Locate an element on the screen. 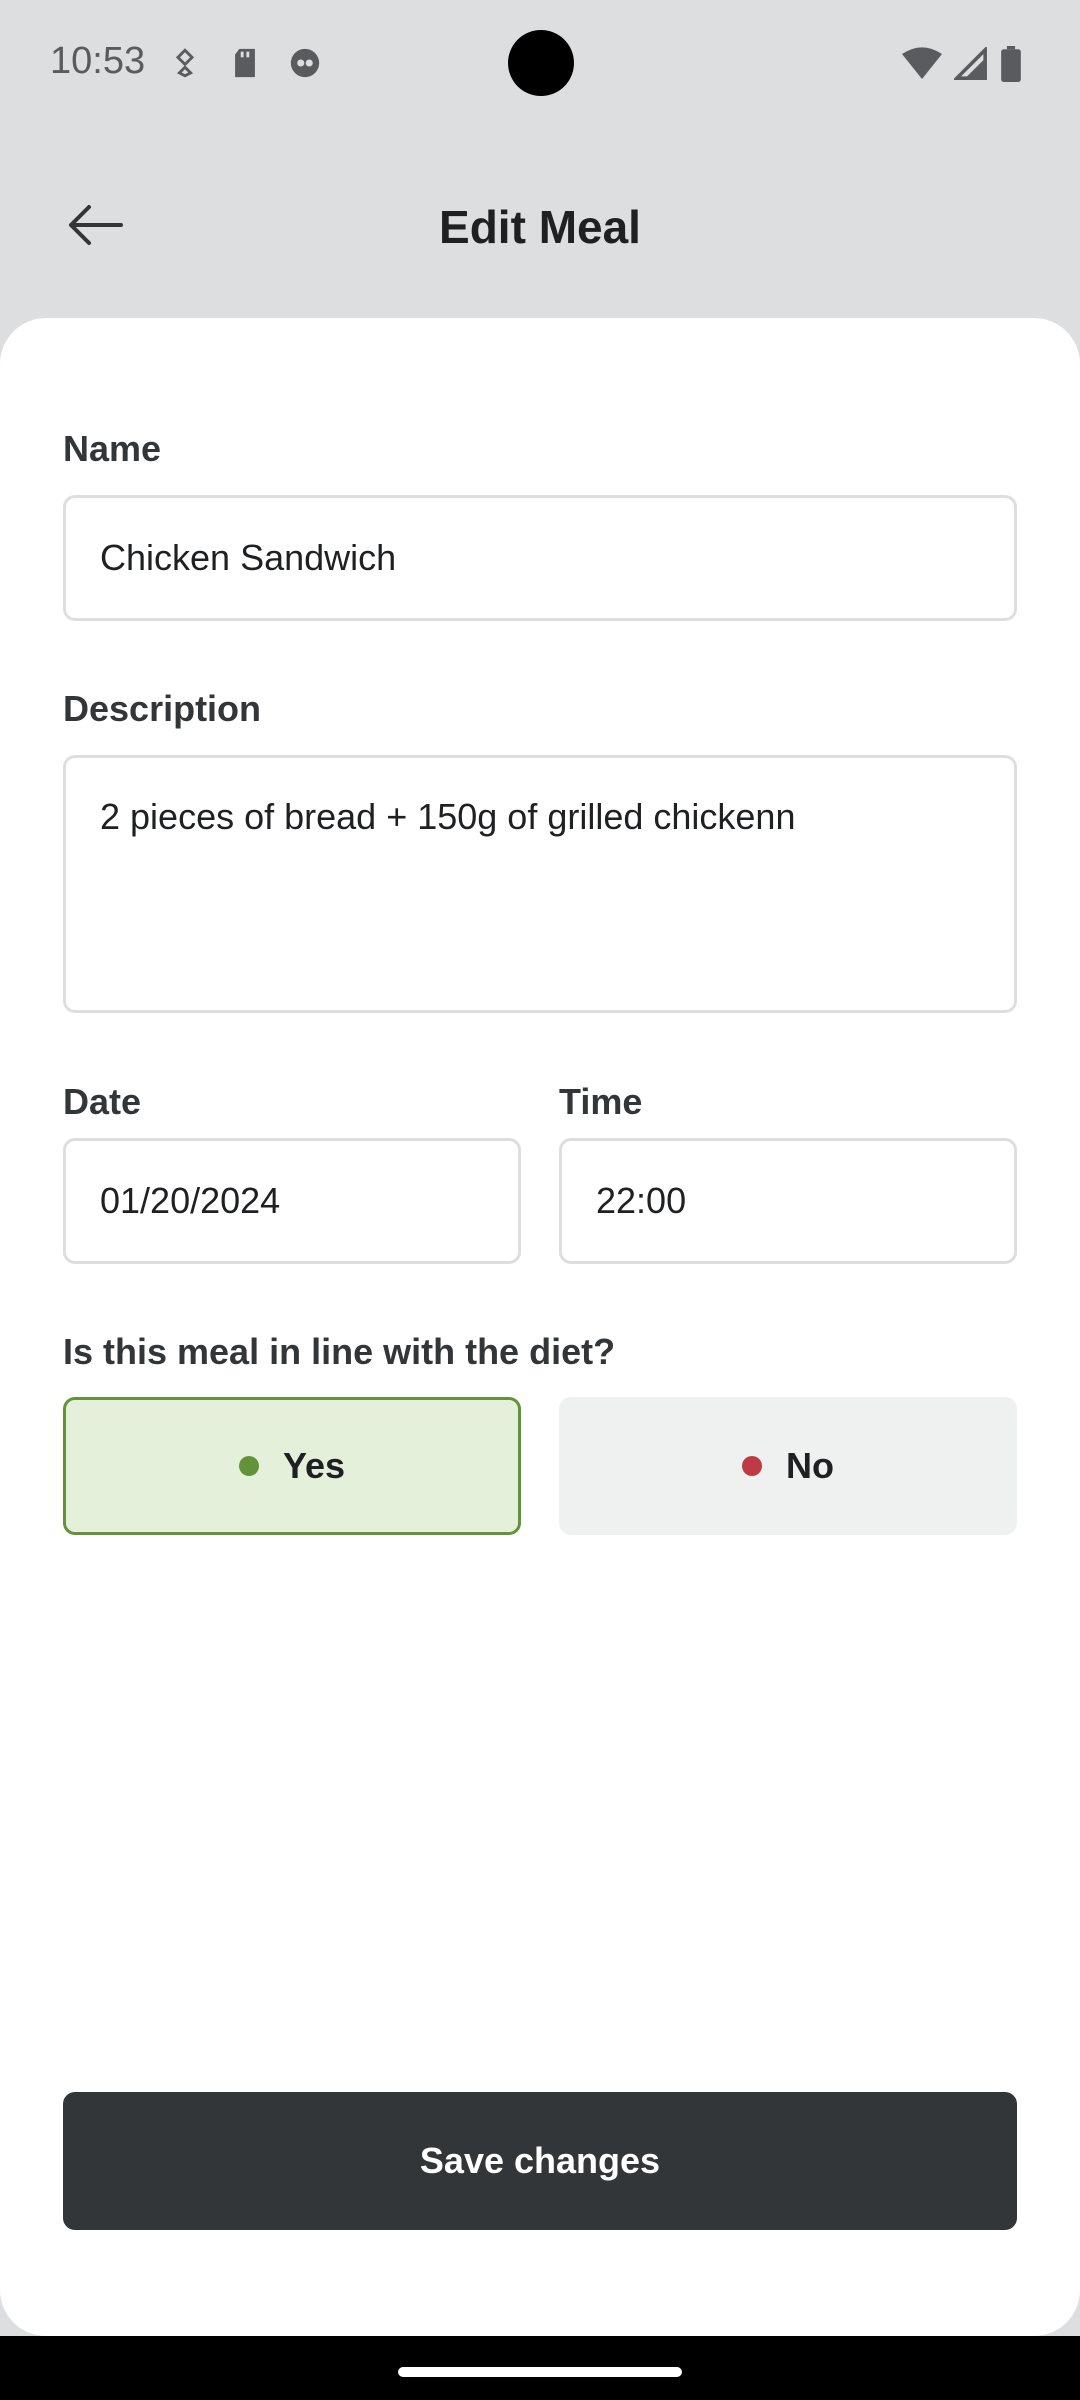 The width and height of the screenshot is (1080, 2400). description-label: Description is located at coordinates (162, 708).